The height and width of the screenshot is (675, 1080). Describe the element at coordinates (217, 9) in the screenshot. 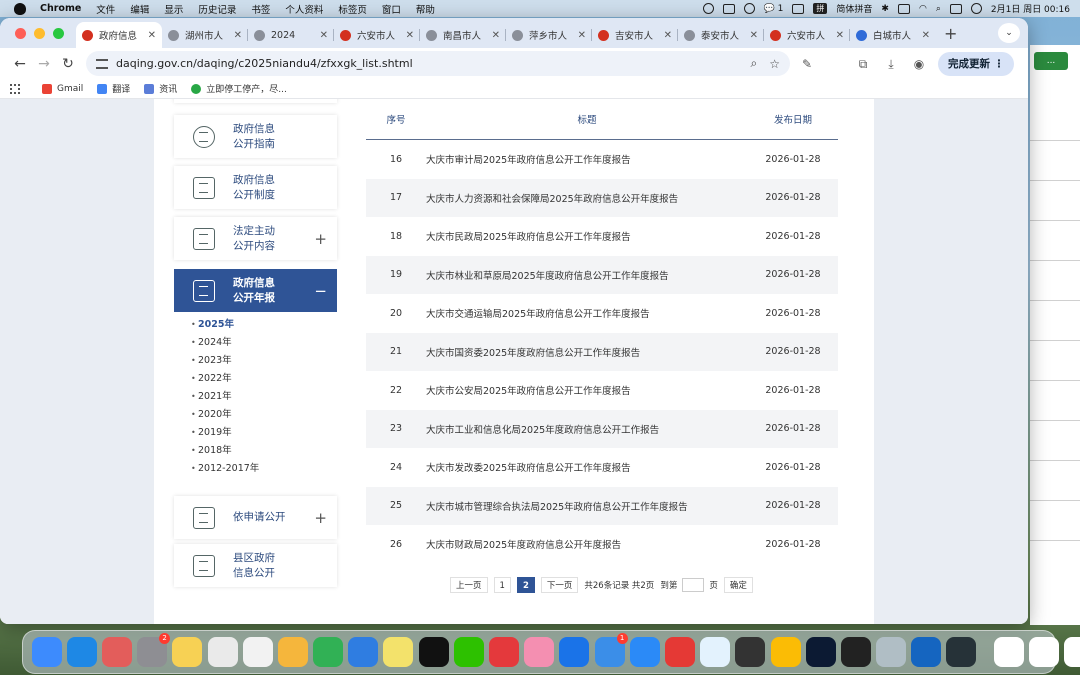

I see `menu-history: 历史记录` at that location.